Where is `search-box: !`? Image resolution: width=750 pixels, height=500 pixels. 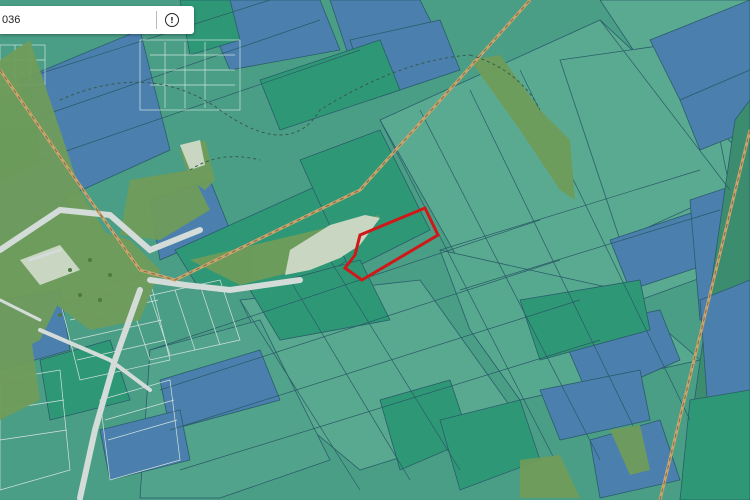 search-box: ! is located at coordinates (97, 20).